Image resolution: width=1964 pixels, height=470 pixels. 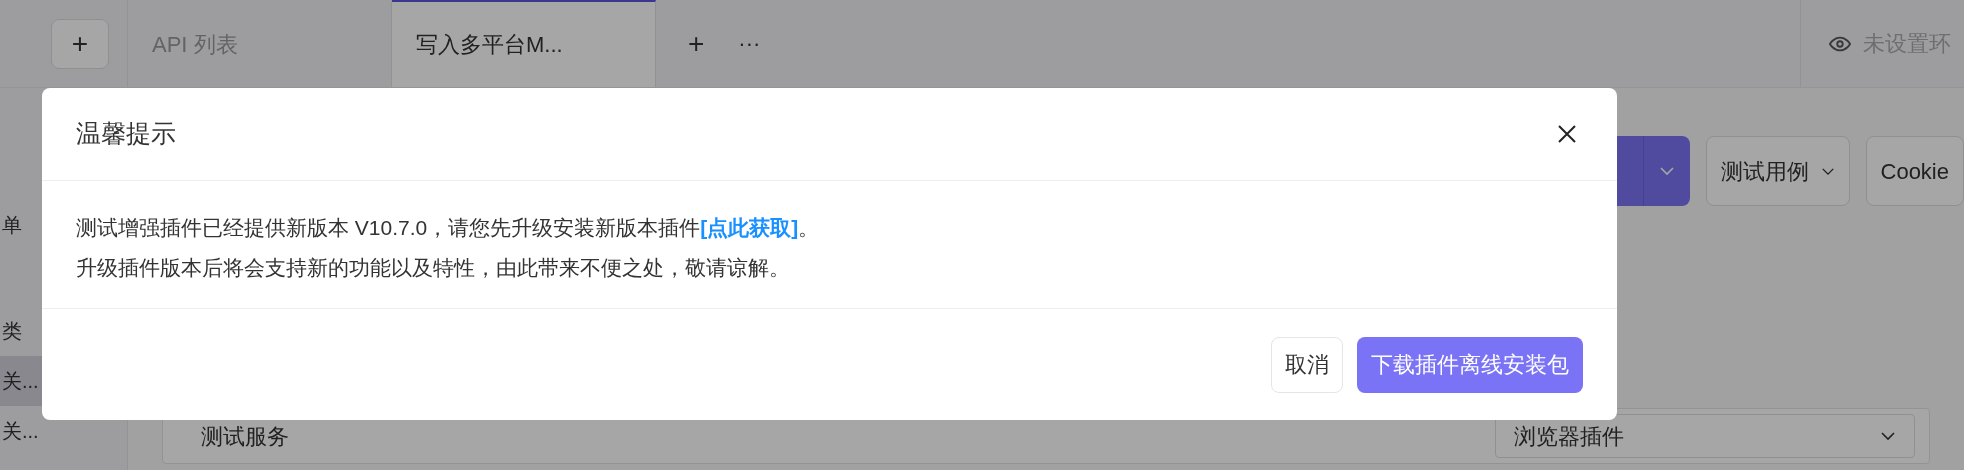 I want to click on dropdown-button: Cookie, so click(x=1914, y=171).